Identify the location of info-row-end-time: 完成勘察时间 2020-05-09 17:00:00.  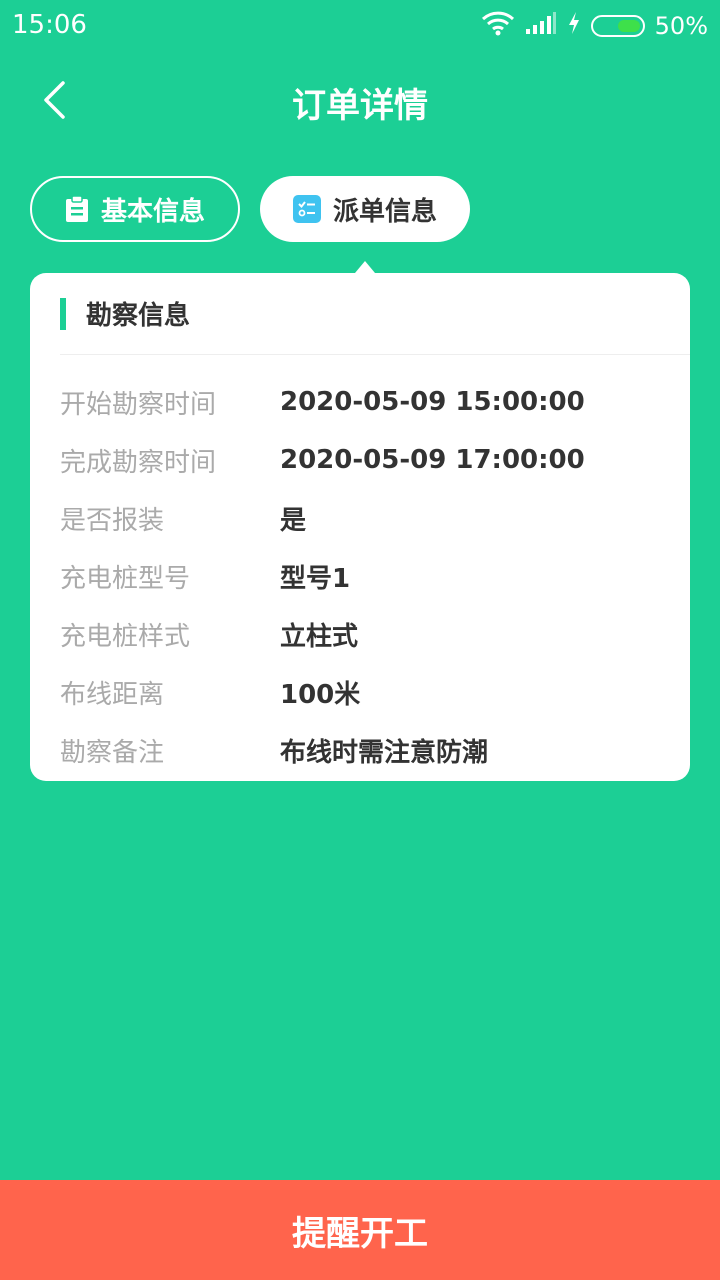
(360, 460).